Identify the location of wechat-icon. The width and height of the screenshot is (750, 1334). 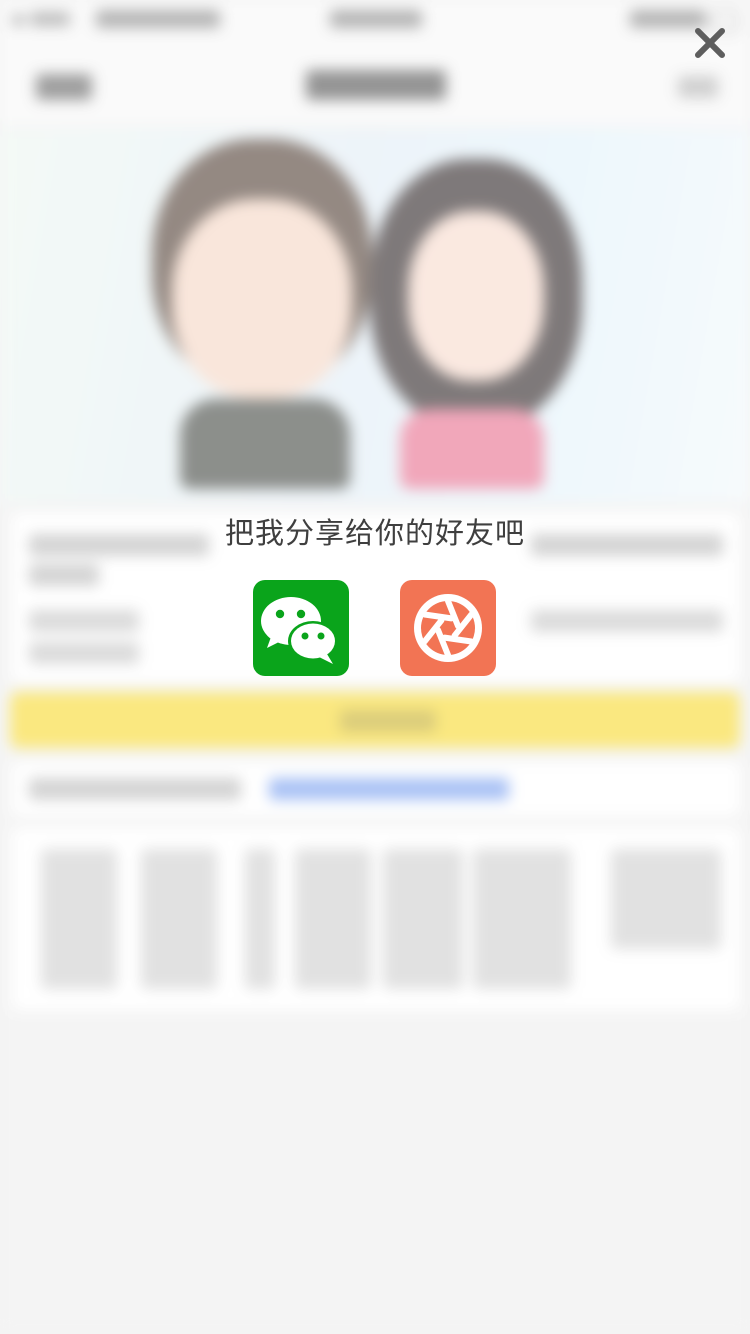
(299, 630).